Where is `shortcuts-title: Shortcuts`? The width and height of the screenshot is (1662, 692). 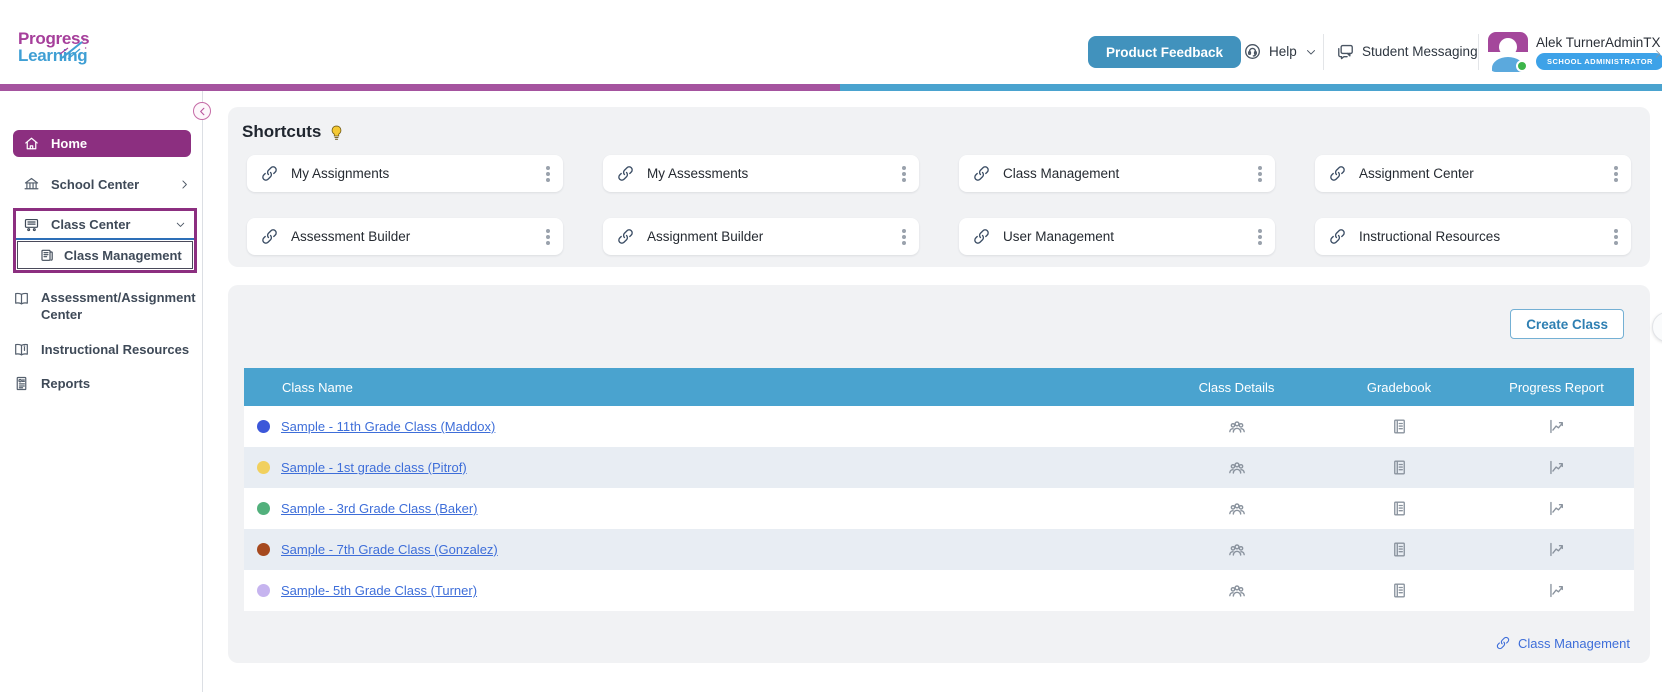
shortcuts-title: Shortcuts is located at coordinates (282, 131).